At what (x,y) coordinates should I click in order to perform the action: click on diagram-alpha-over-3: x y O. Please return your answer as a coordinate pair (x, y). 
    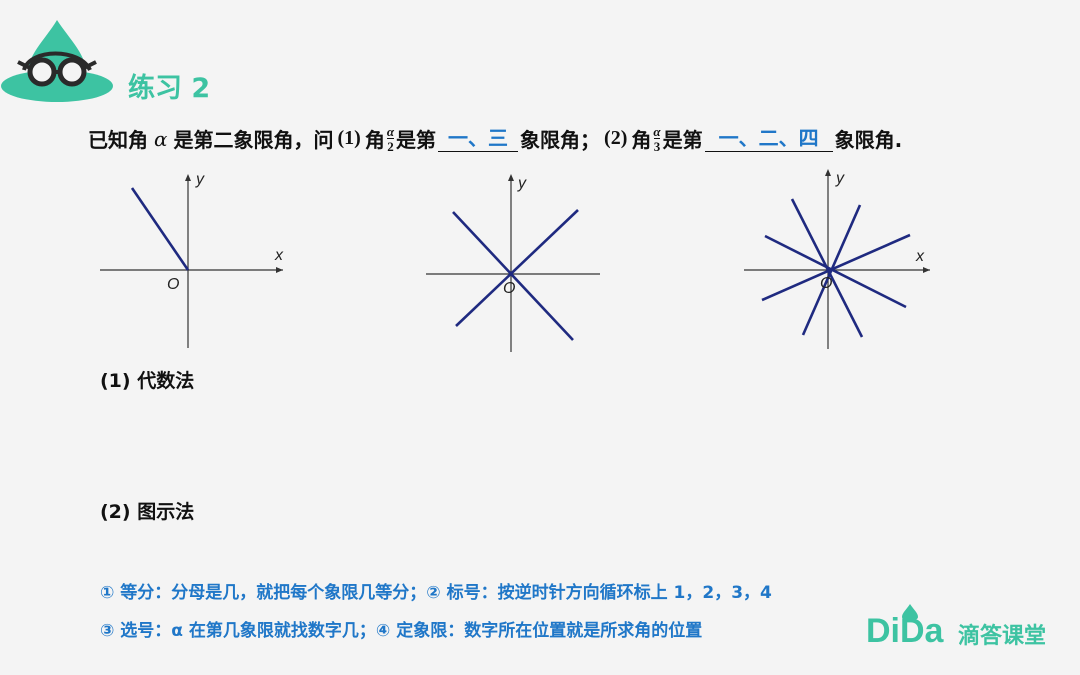
    Looking at the image, I should click on (837, 259).